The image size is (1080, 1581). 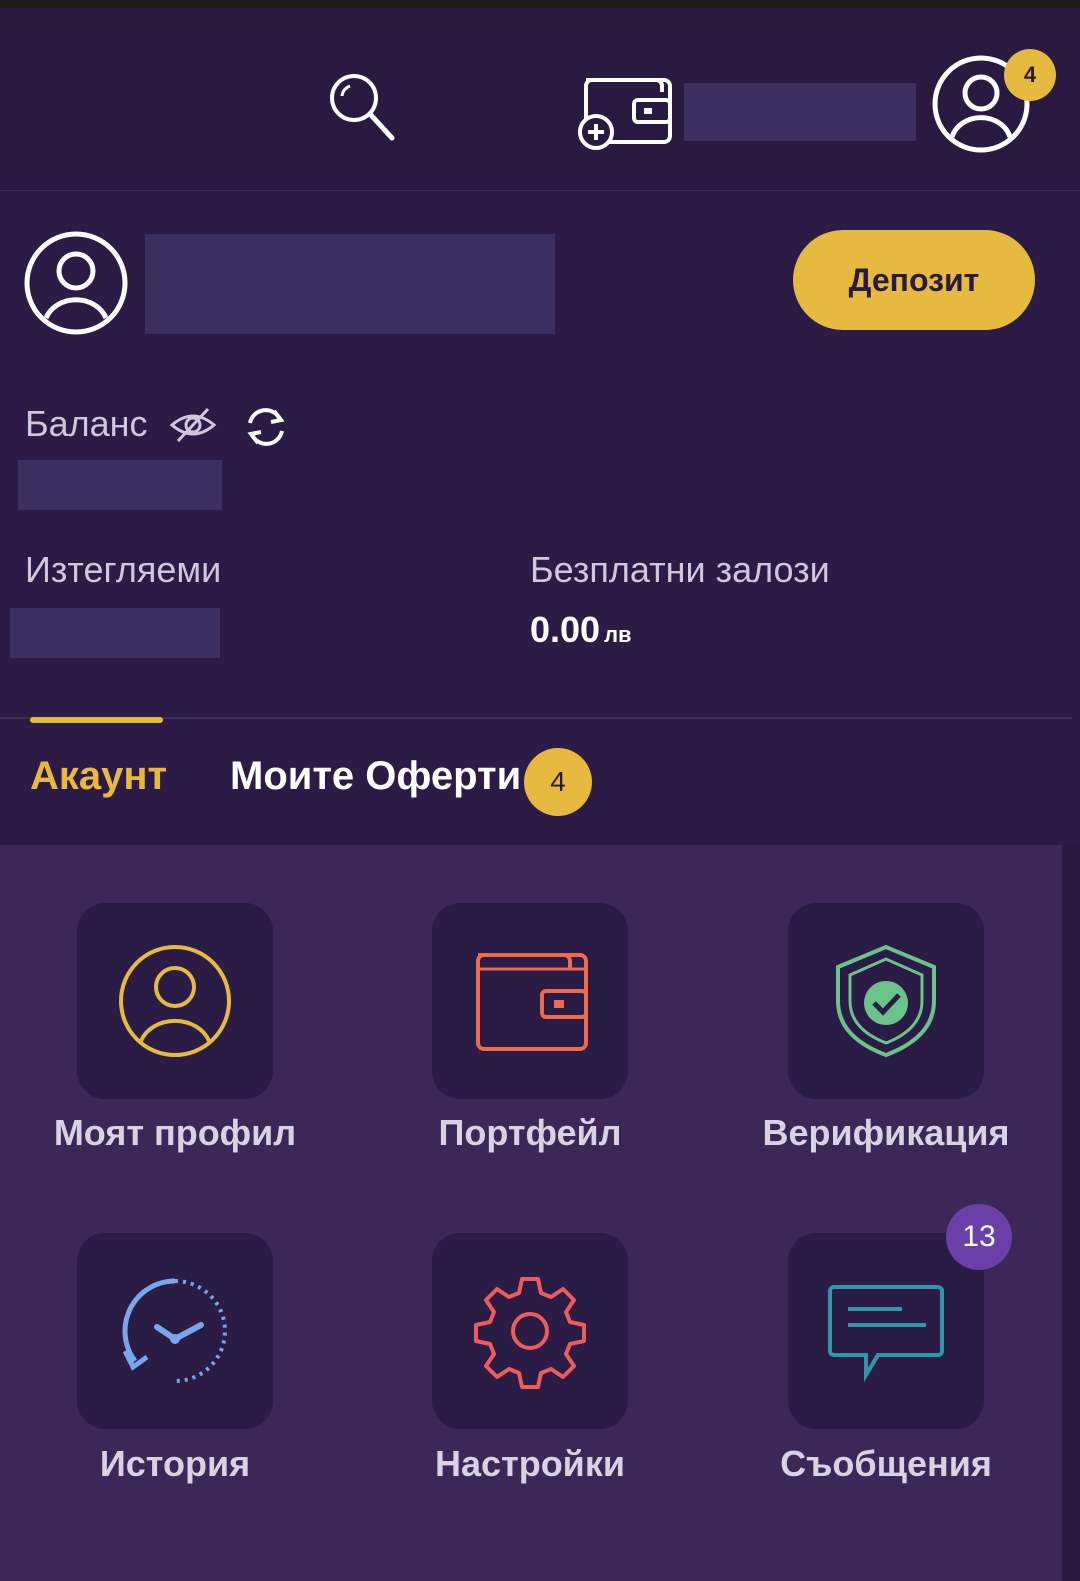 I want to click on menu-item-messages, so click(x=886, y=1331).